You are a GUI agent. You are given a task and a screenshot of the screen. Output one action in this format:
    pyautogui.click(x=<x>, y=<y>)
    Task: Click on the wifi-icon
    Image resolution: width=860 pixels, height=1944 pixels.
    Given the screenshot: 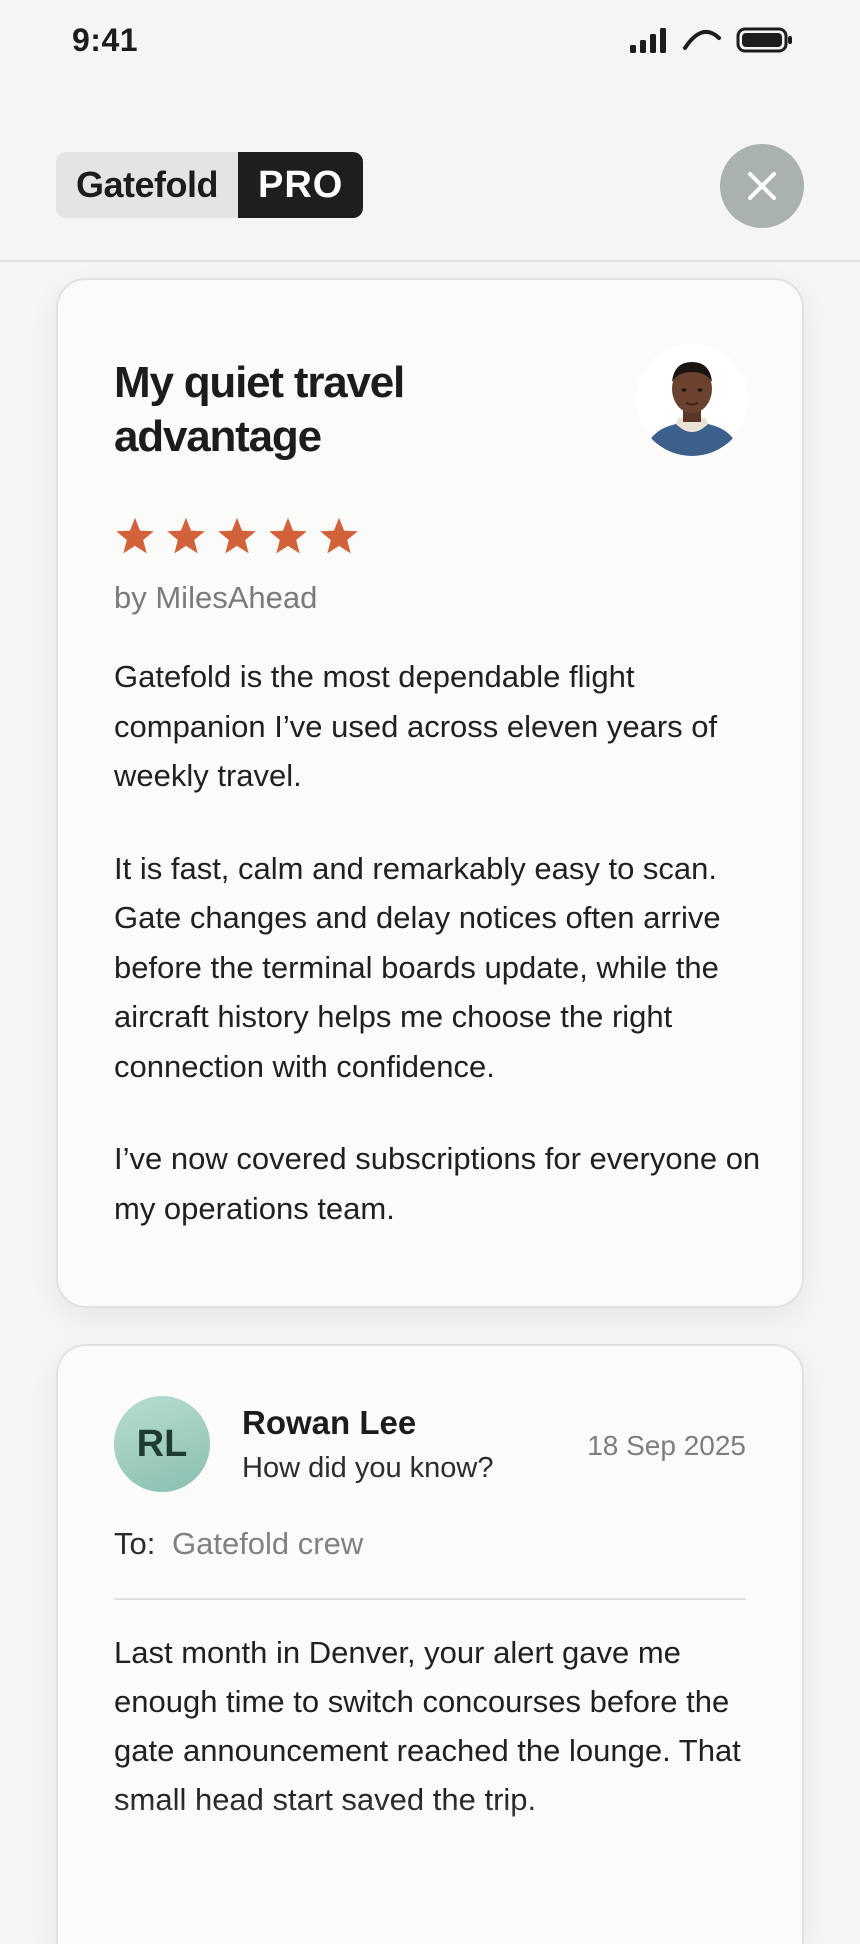 What is the action you would take?
    pyautogui.click(x=702, y=39)
    